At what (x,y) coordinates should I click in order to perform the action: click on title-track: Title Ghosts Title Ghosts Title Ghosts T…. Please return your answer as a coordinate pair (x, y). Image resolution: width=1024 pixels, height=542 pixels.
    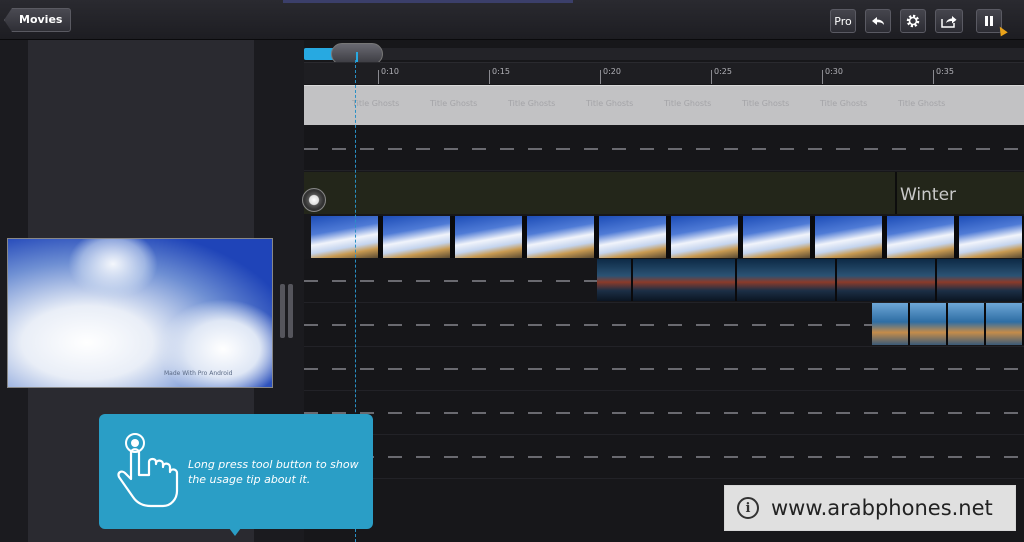
    Looking at the image, I should click on (664, 105).